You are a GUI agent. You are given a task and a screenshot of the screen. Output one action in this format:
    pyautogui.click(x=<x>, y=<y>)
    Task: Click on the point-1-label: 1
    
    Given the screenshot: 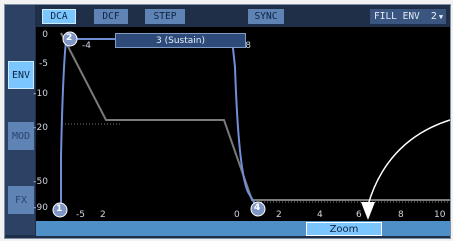 What is the action you would take?
    pyautogui.click(x=59, y=209)
    